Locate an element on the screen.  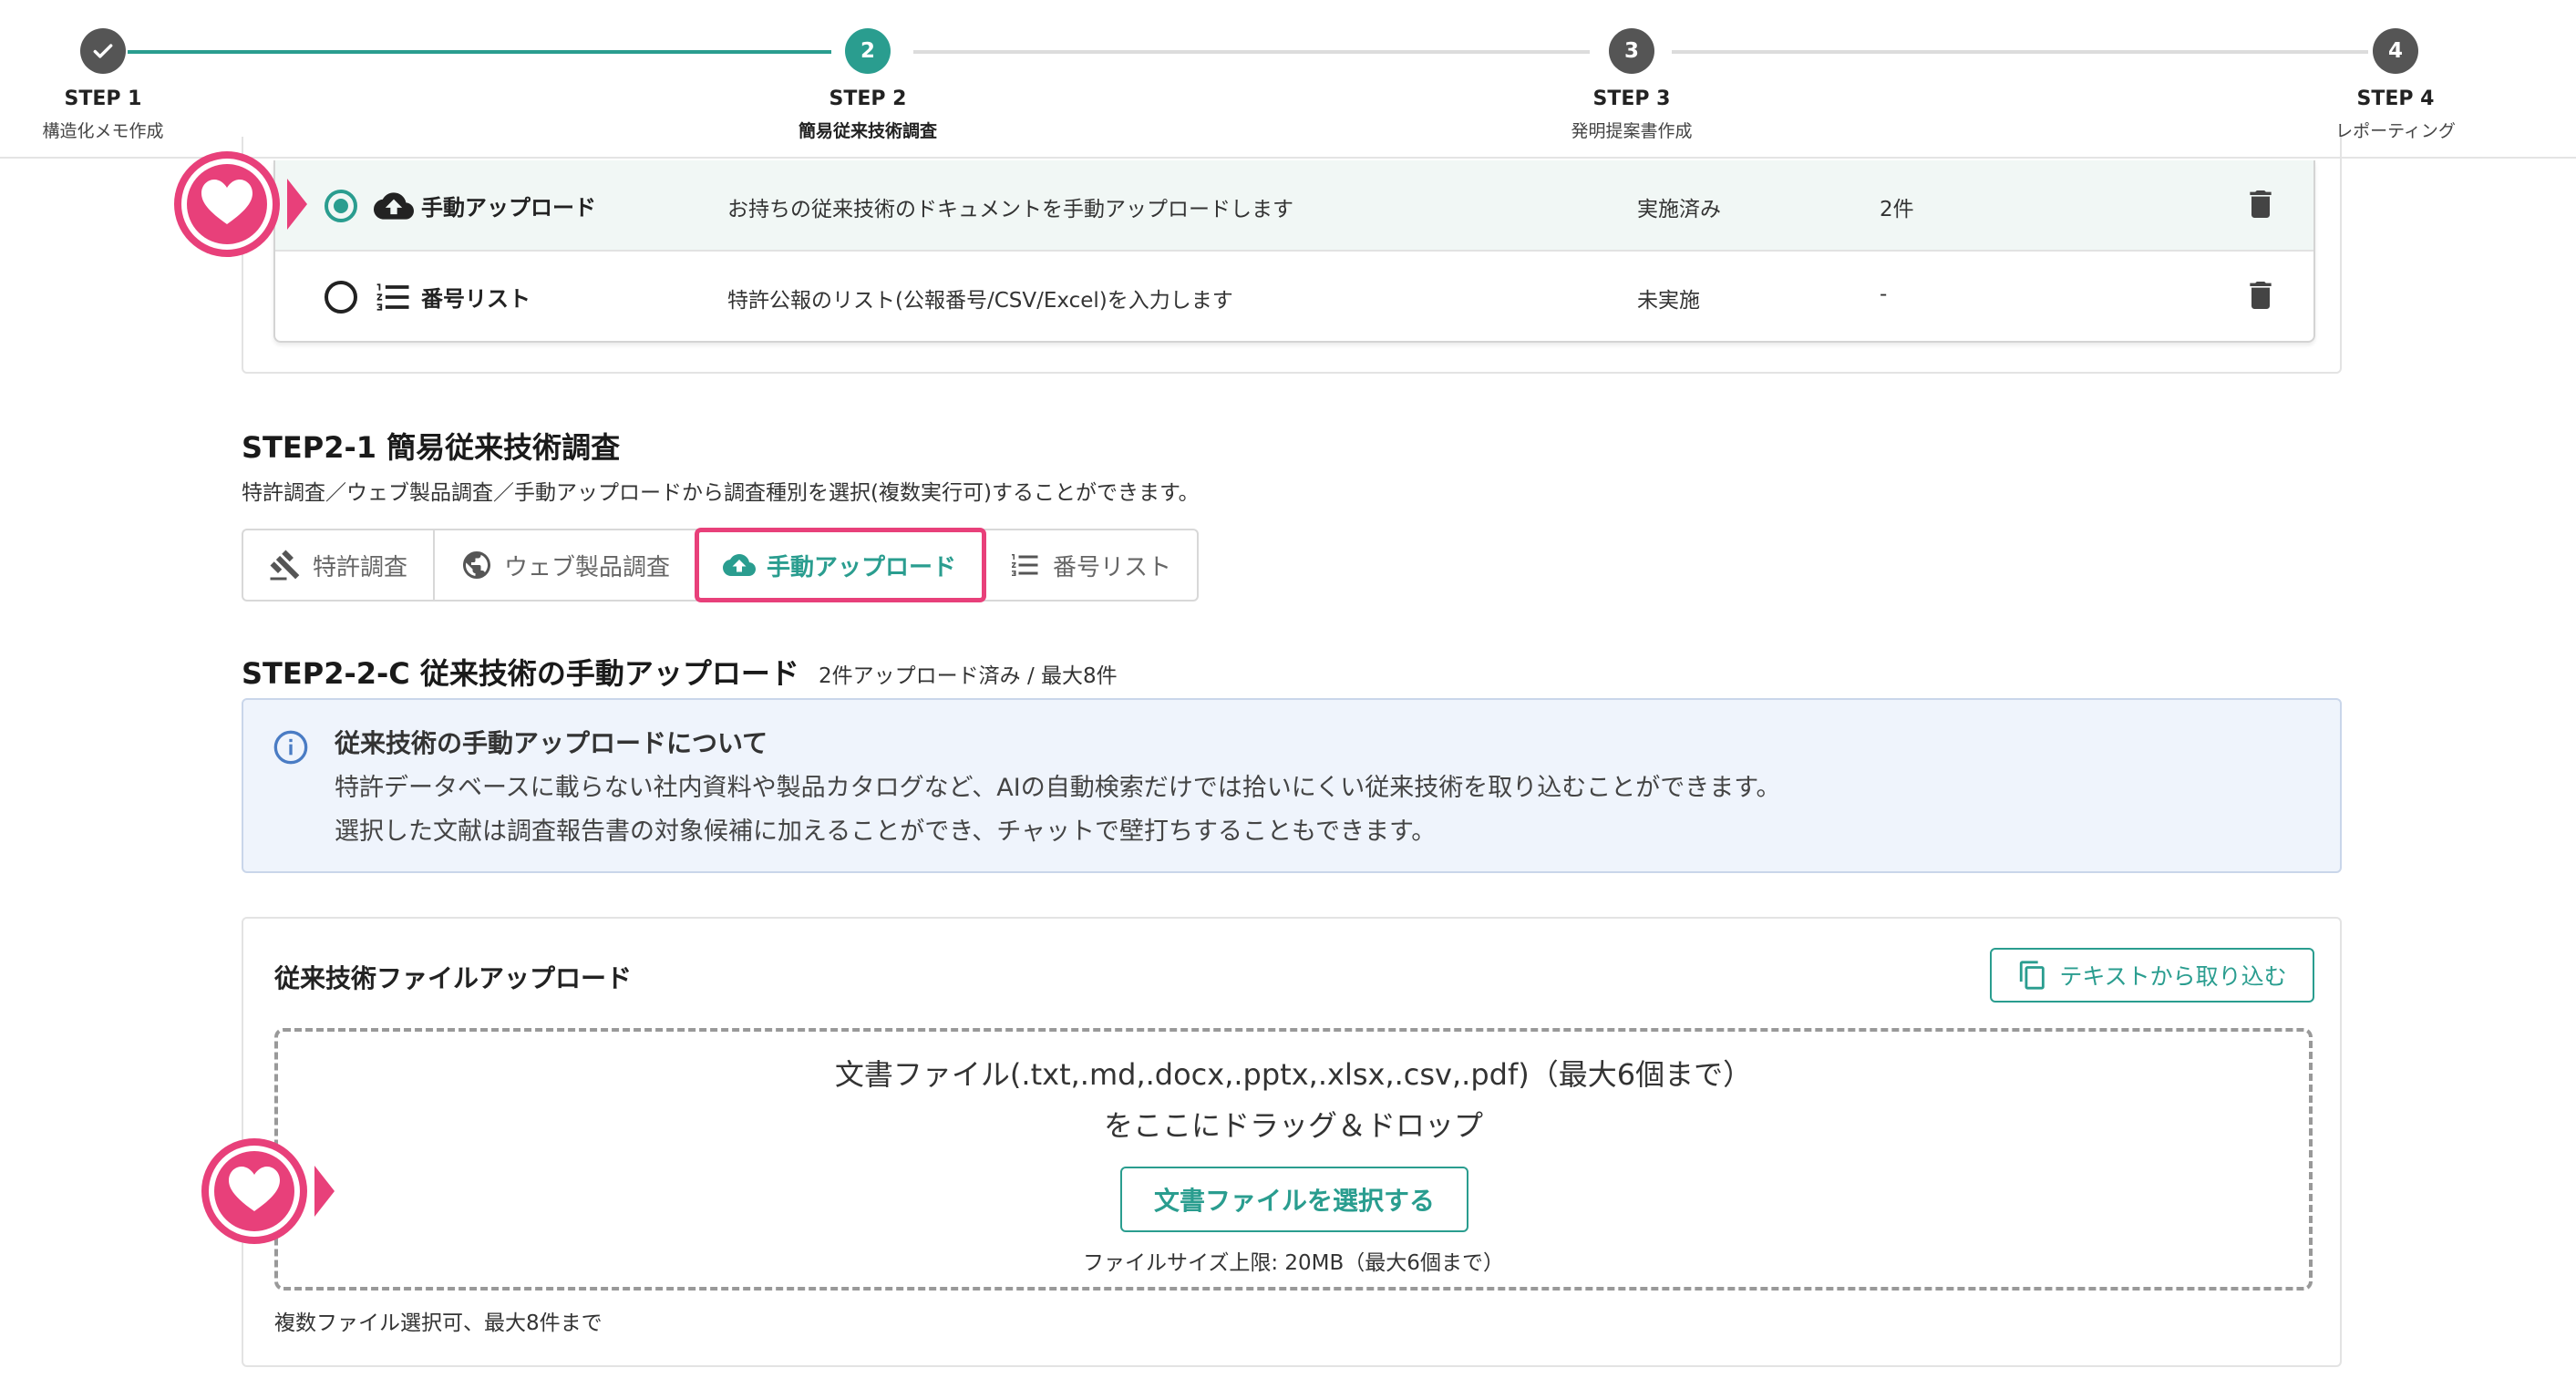
import-from-text-button: テキストから取り込む is located at coordinates (2152, 975).